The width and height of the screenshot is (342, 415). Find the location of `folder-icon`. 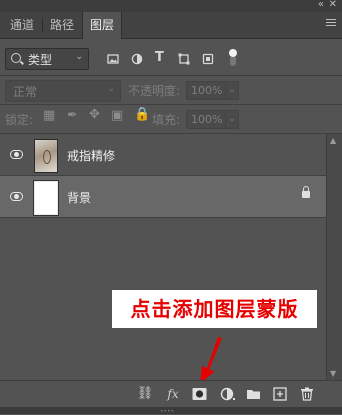

folder-icon is located at coordinates (253, 394).